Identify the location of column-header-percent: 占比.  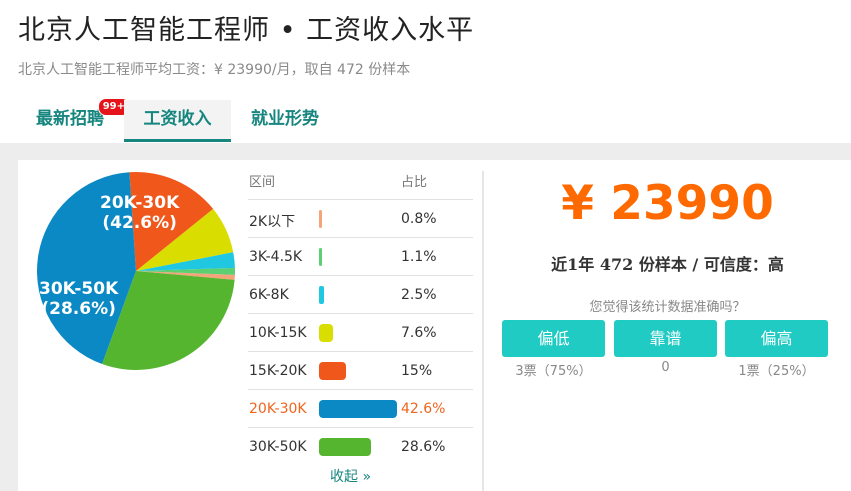
(414, 182).